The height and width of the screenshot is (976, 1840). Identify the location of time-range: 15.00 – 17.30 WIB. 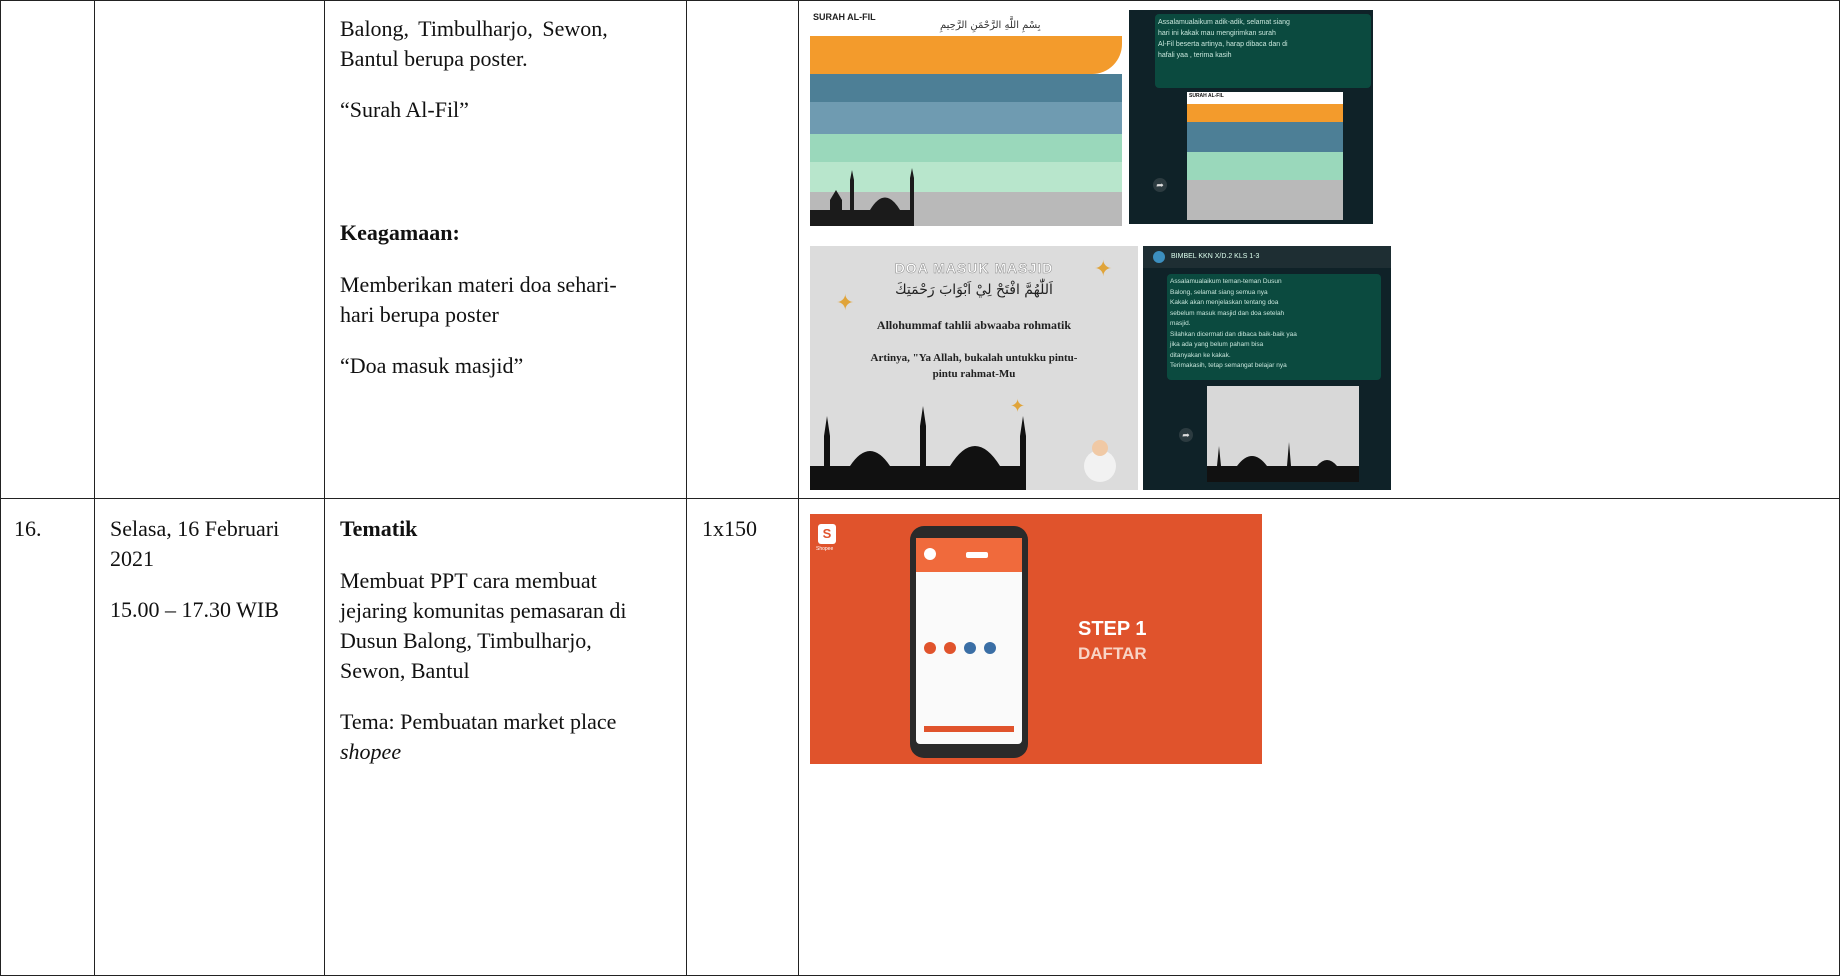
(194, 609).